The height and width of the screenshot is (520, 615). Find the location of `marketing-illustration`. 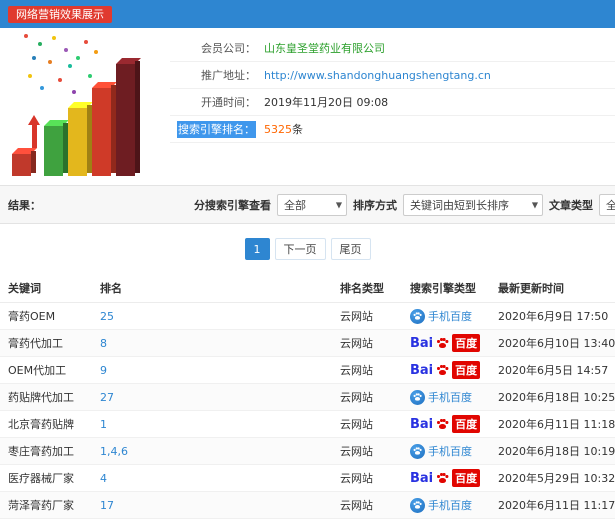

marketing-illustration is located at coordinates (98, 107).